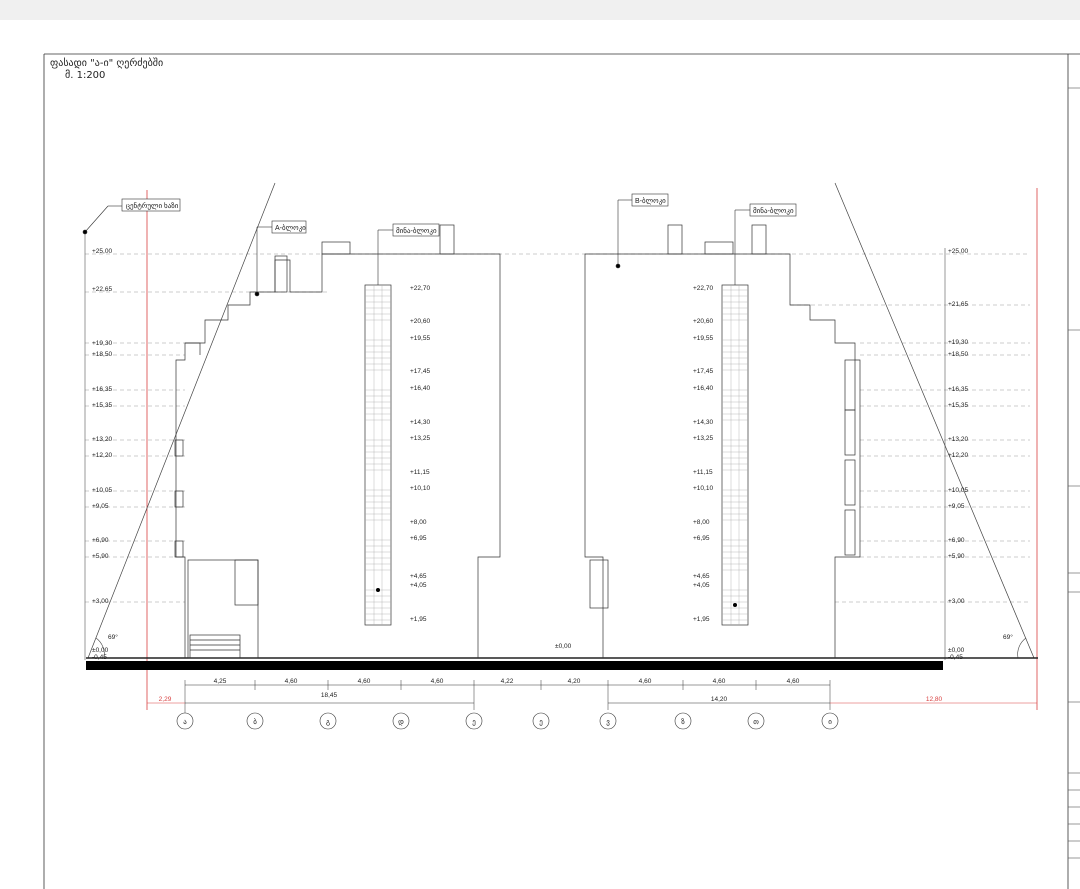 This screenshot has width=1080, height=889. Describe the element at coordinates (152, 206) in the screenshot. I see `label-ground-level: ცენტრული ხაზი` at that location.